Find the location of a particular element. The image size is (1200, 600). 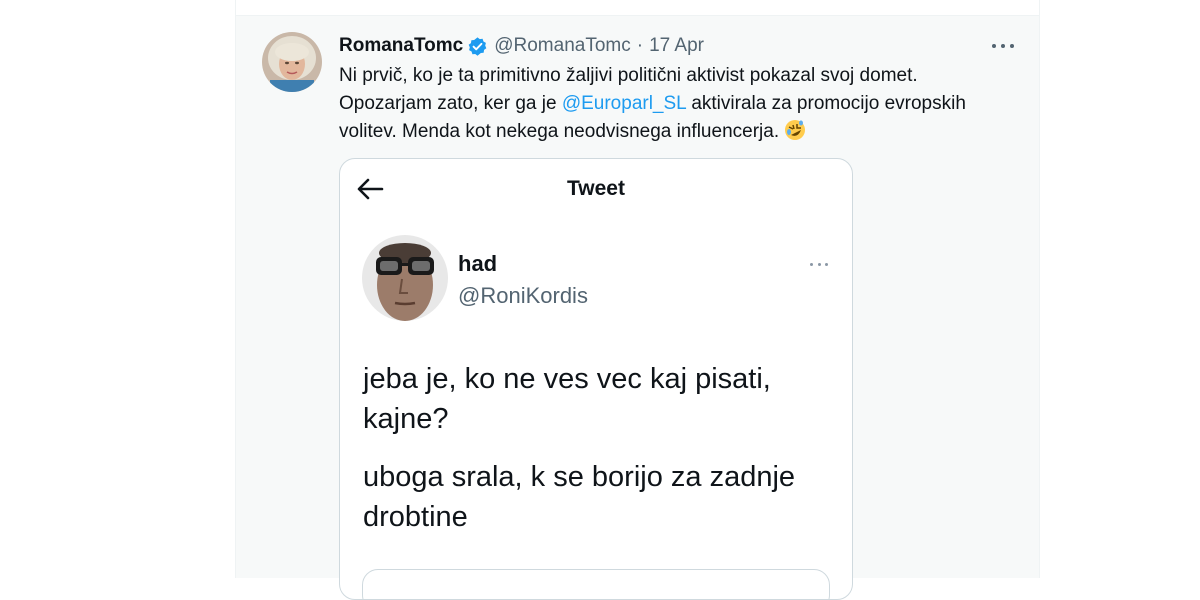

tweet-header: RomanaTomc @RomanaTomc · 17 Apr is located at coordinates (521, 46).